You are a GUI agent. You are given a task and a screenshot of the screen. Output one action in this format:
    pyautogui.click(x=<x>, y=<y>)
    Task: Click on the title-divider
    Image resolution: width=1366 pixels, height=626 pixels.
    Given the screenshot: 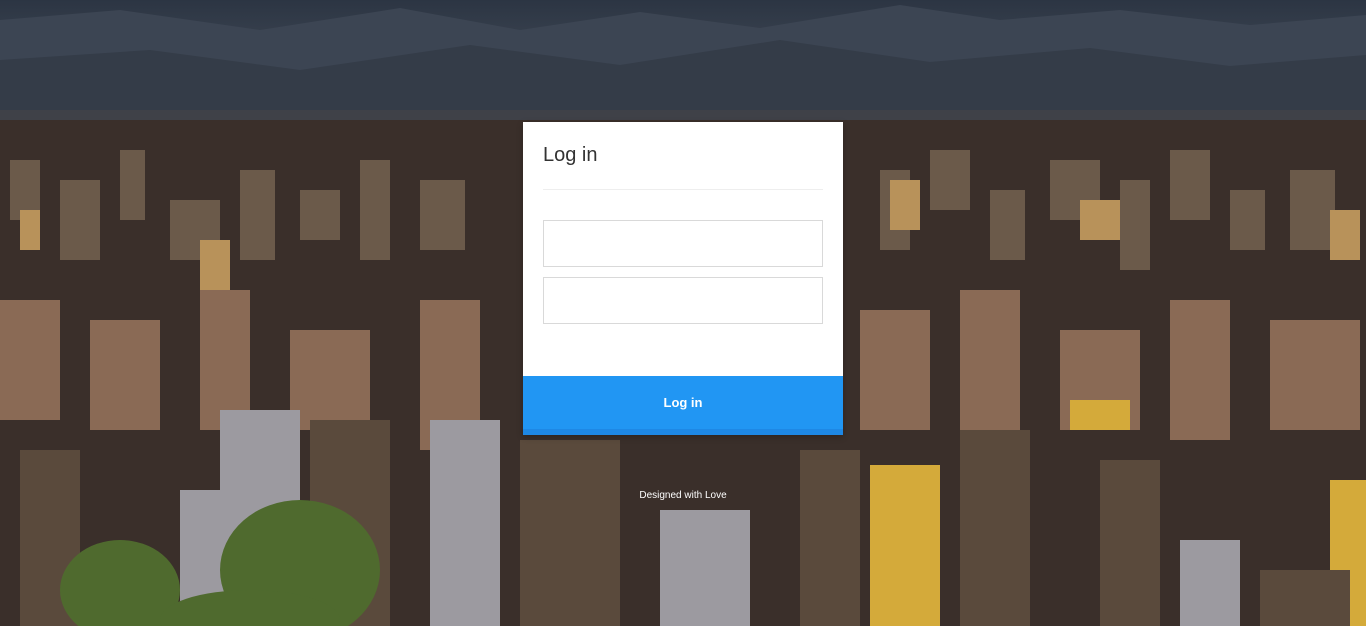 What is the action you would take?
    pyautogui.click(x=683, y=189)
    